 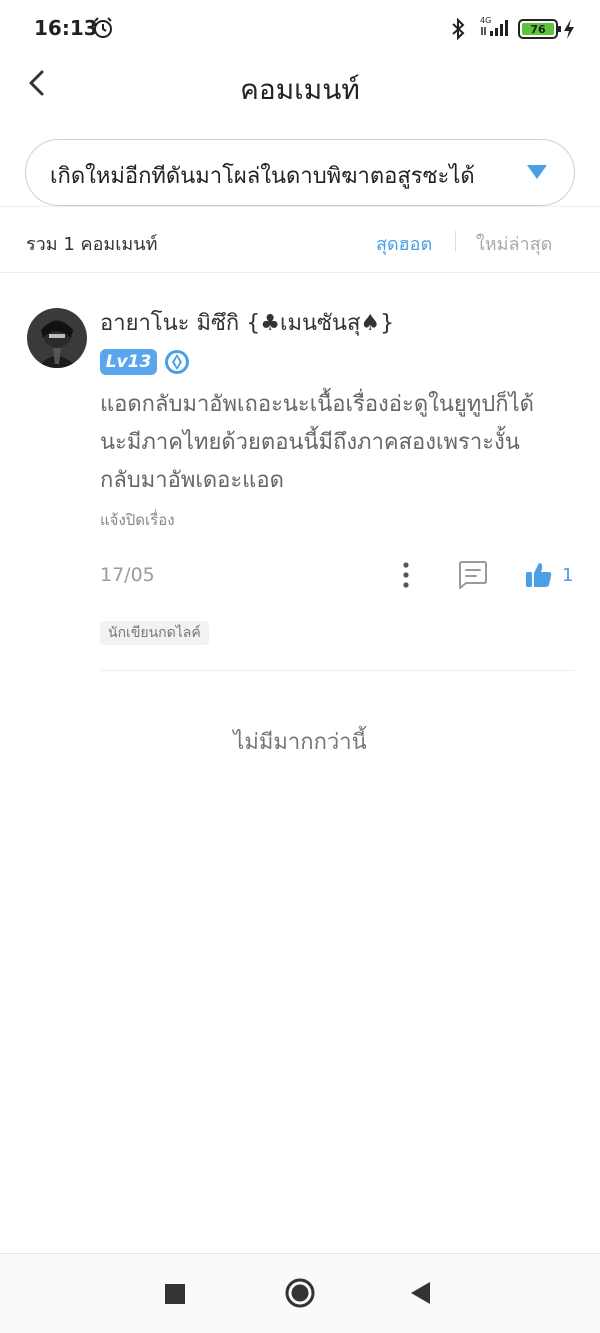 What do you see at coordinates (127, 575) in the screenshot?
I see `comment-date: 17/05` at bounding box center [127, 575].